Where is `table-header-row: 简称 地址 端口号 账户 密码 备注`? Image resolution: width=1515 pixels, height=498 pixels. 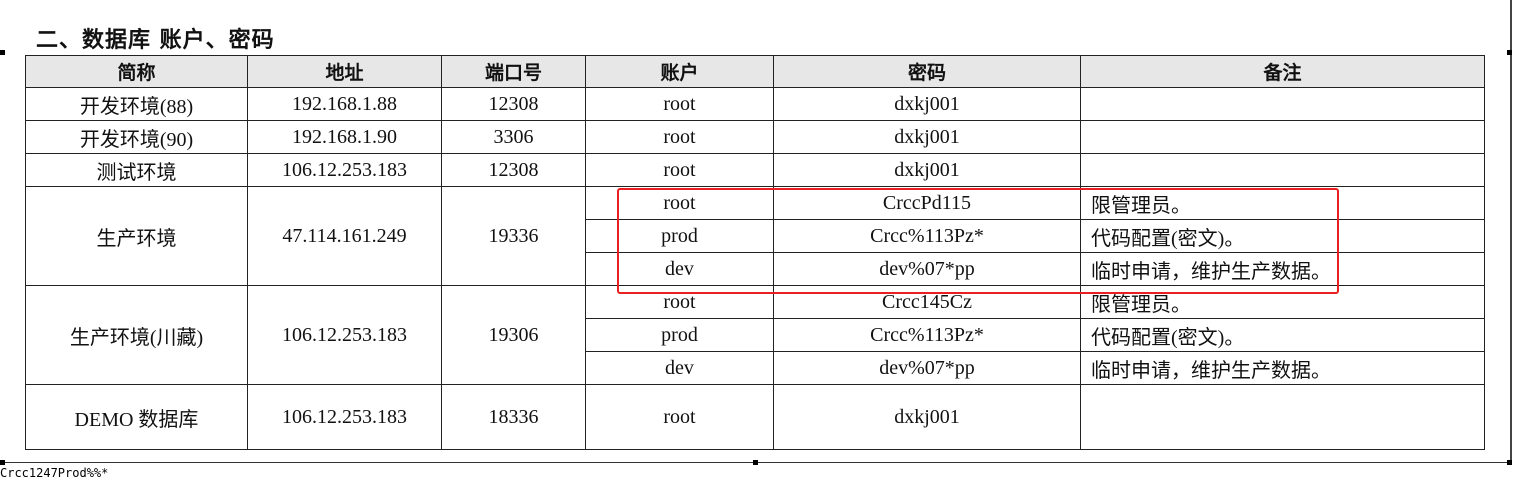 table-header-row: 简称 地址 端口号 账户 密码 备注 is located at coordinates (755, 71).